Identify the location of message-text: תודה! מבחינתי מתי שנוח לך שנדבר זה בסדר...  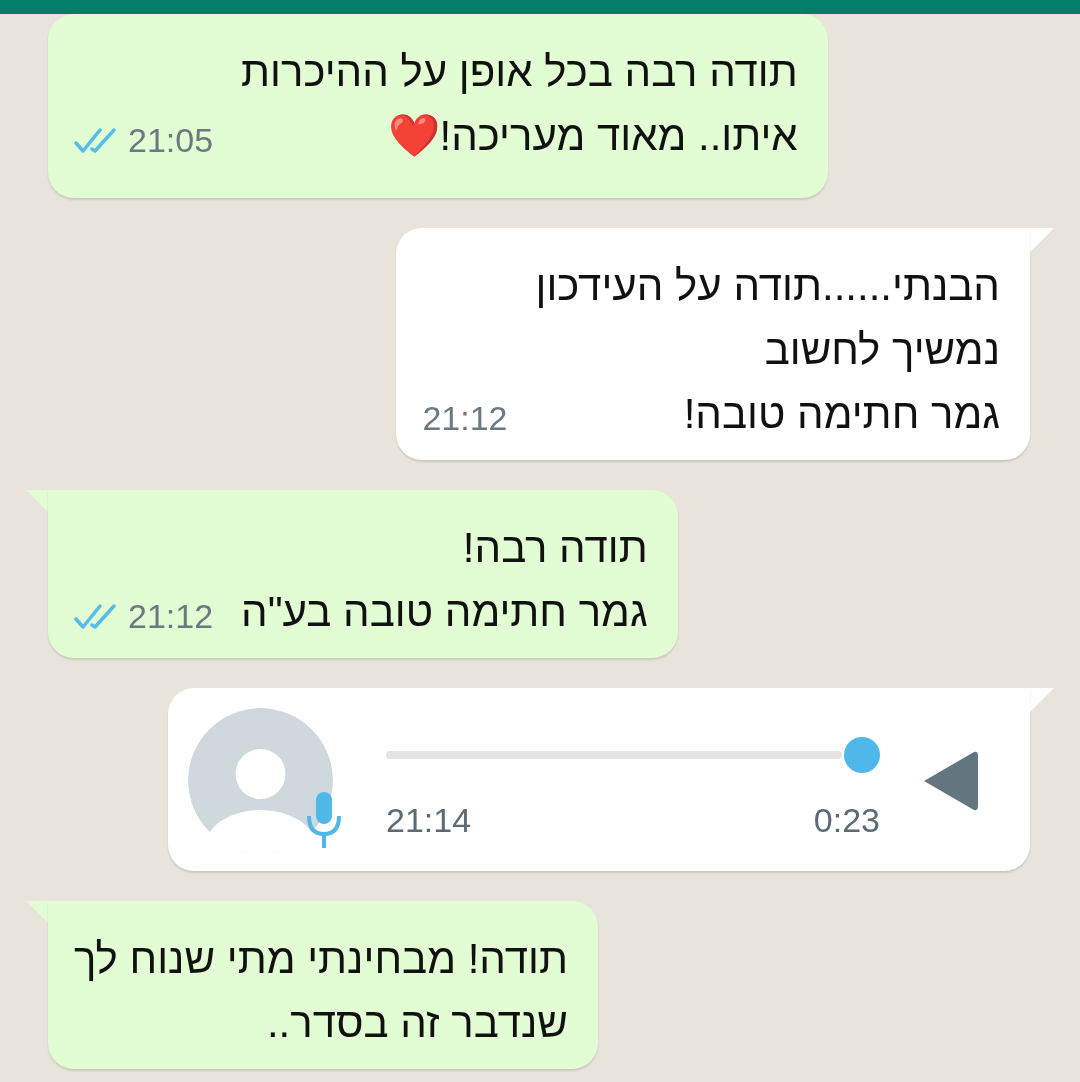
(321, 991).